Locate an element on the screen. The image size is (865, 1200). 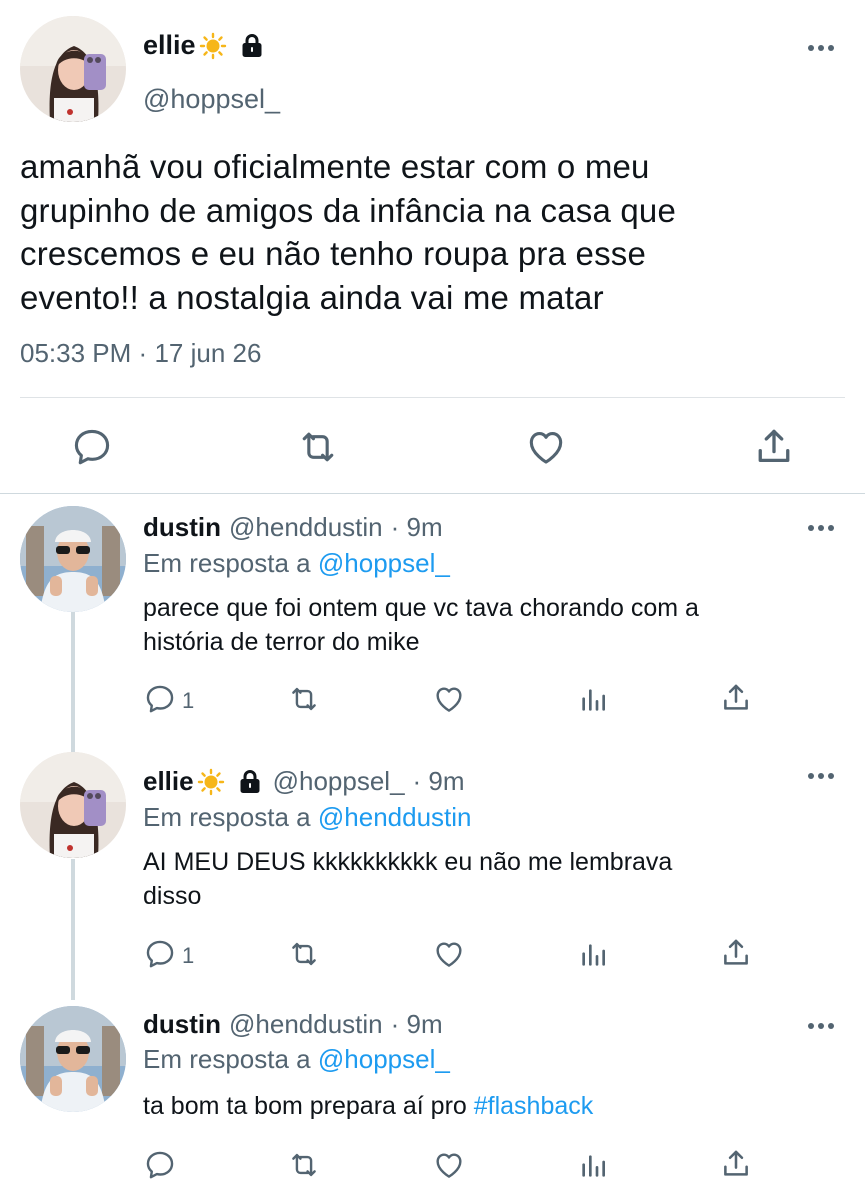
tweet-text-line: disso is located at coordinates (172, 896).